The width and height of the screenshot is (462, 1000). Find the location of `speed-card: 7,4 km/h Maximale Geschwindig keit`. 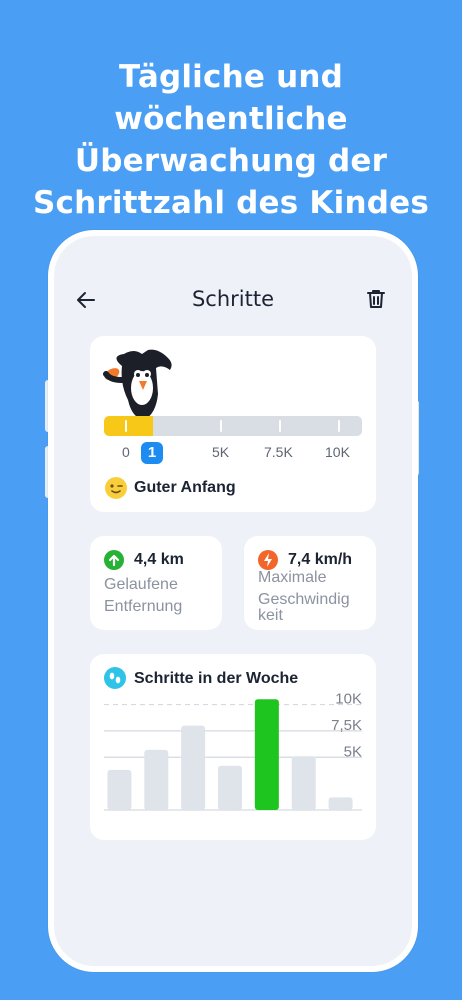

speed-card: 7,4 km/h Maximale Geschwindig keit is located at coordinates (310, 583).